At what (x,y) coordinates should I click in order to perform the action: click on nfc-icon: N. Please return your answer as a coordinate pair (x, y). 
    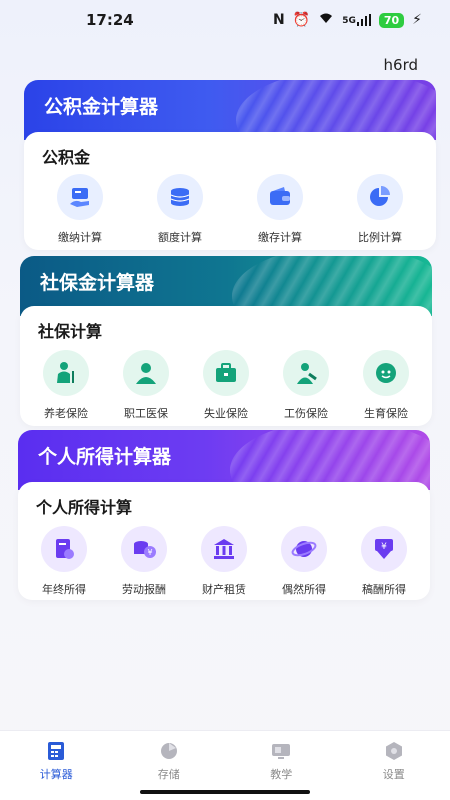
    Looking at the image, I should click on (279, 20).